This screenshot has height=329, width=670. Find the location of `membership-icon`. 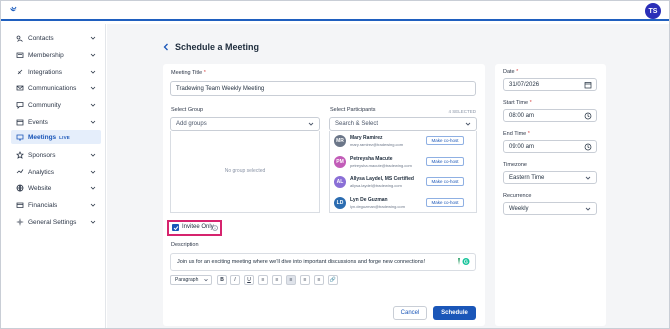

membership-icon is located at coordinates (20, 55).